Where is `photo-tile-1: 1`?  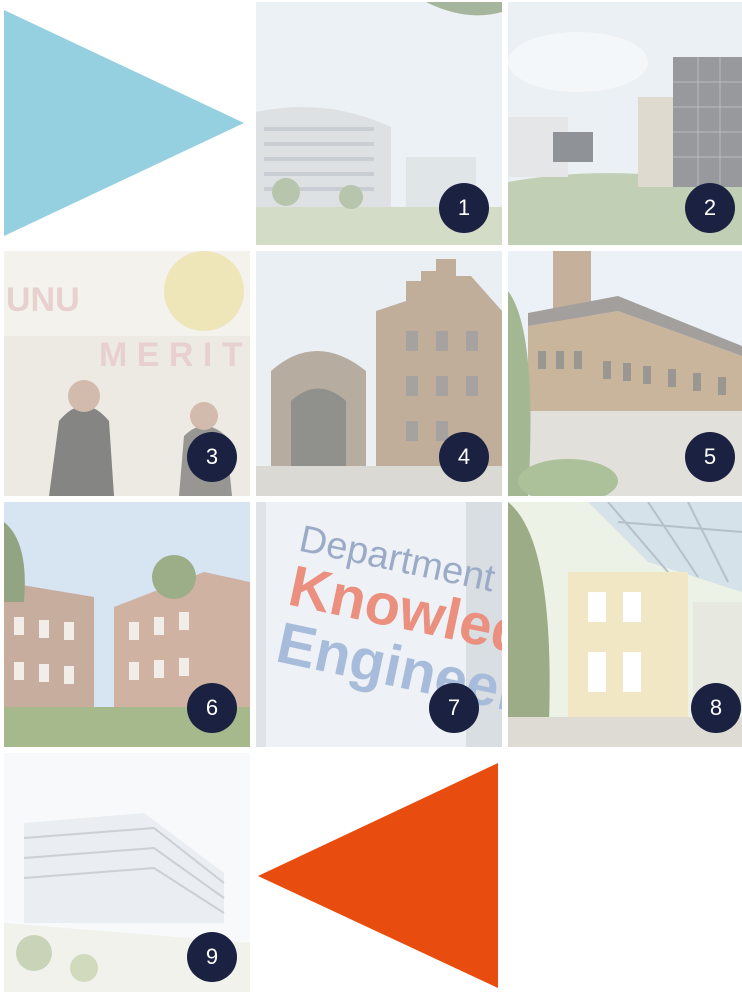 photo-tile-1: 1 is located at coordinates (379, 123).